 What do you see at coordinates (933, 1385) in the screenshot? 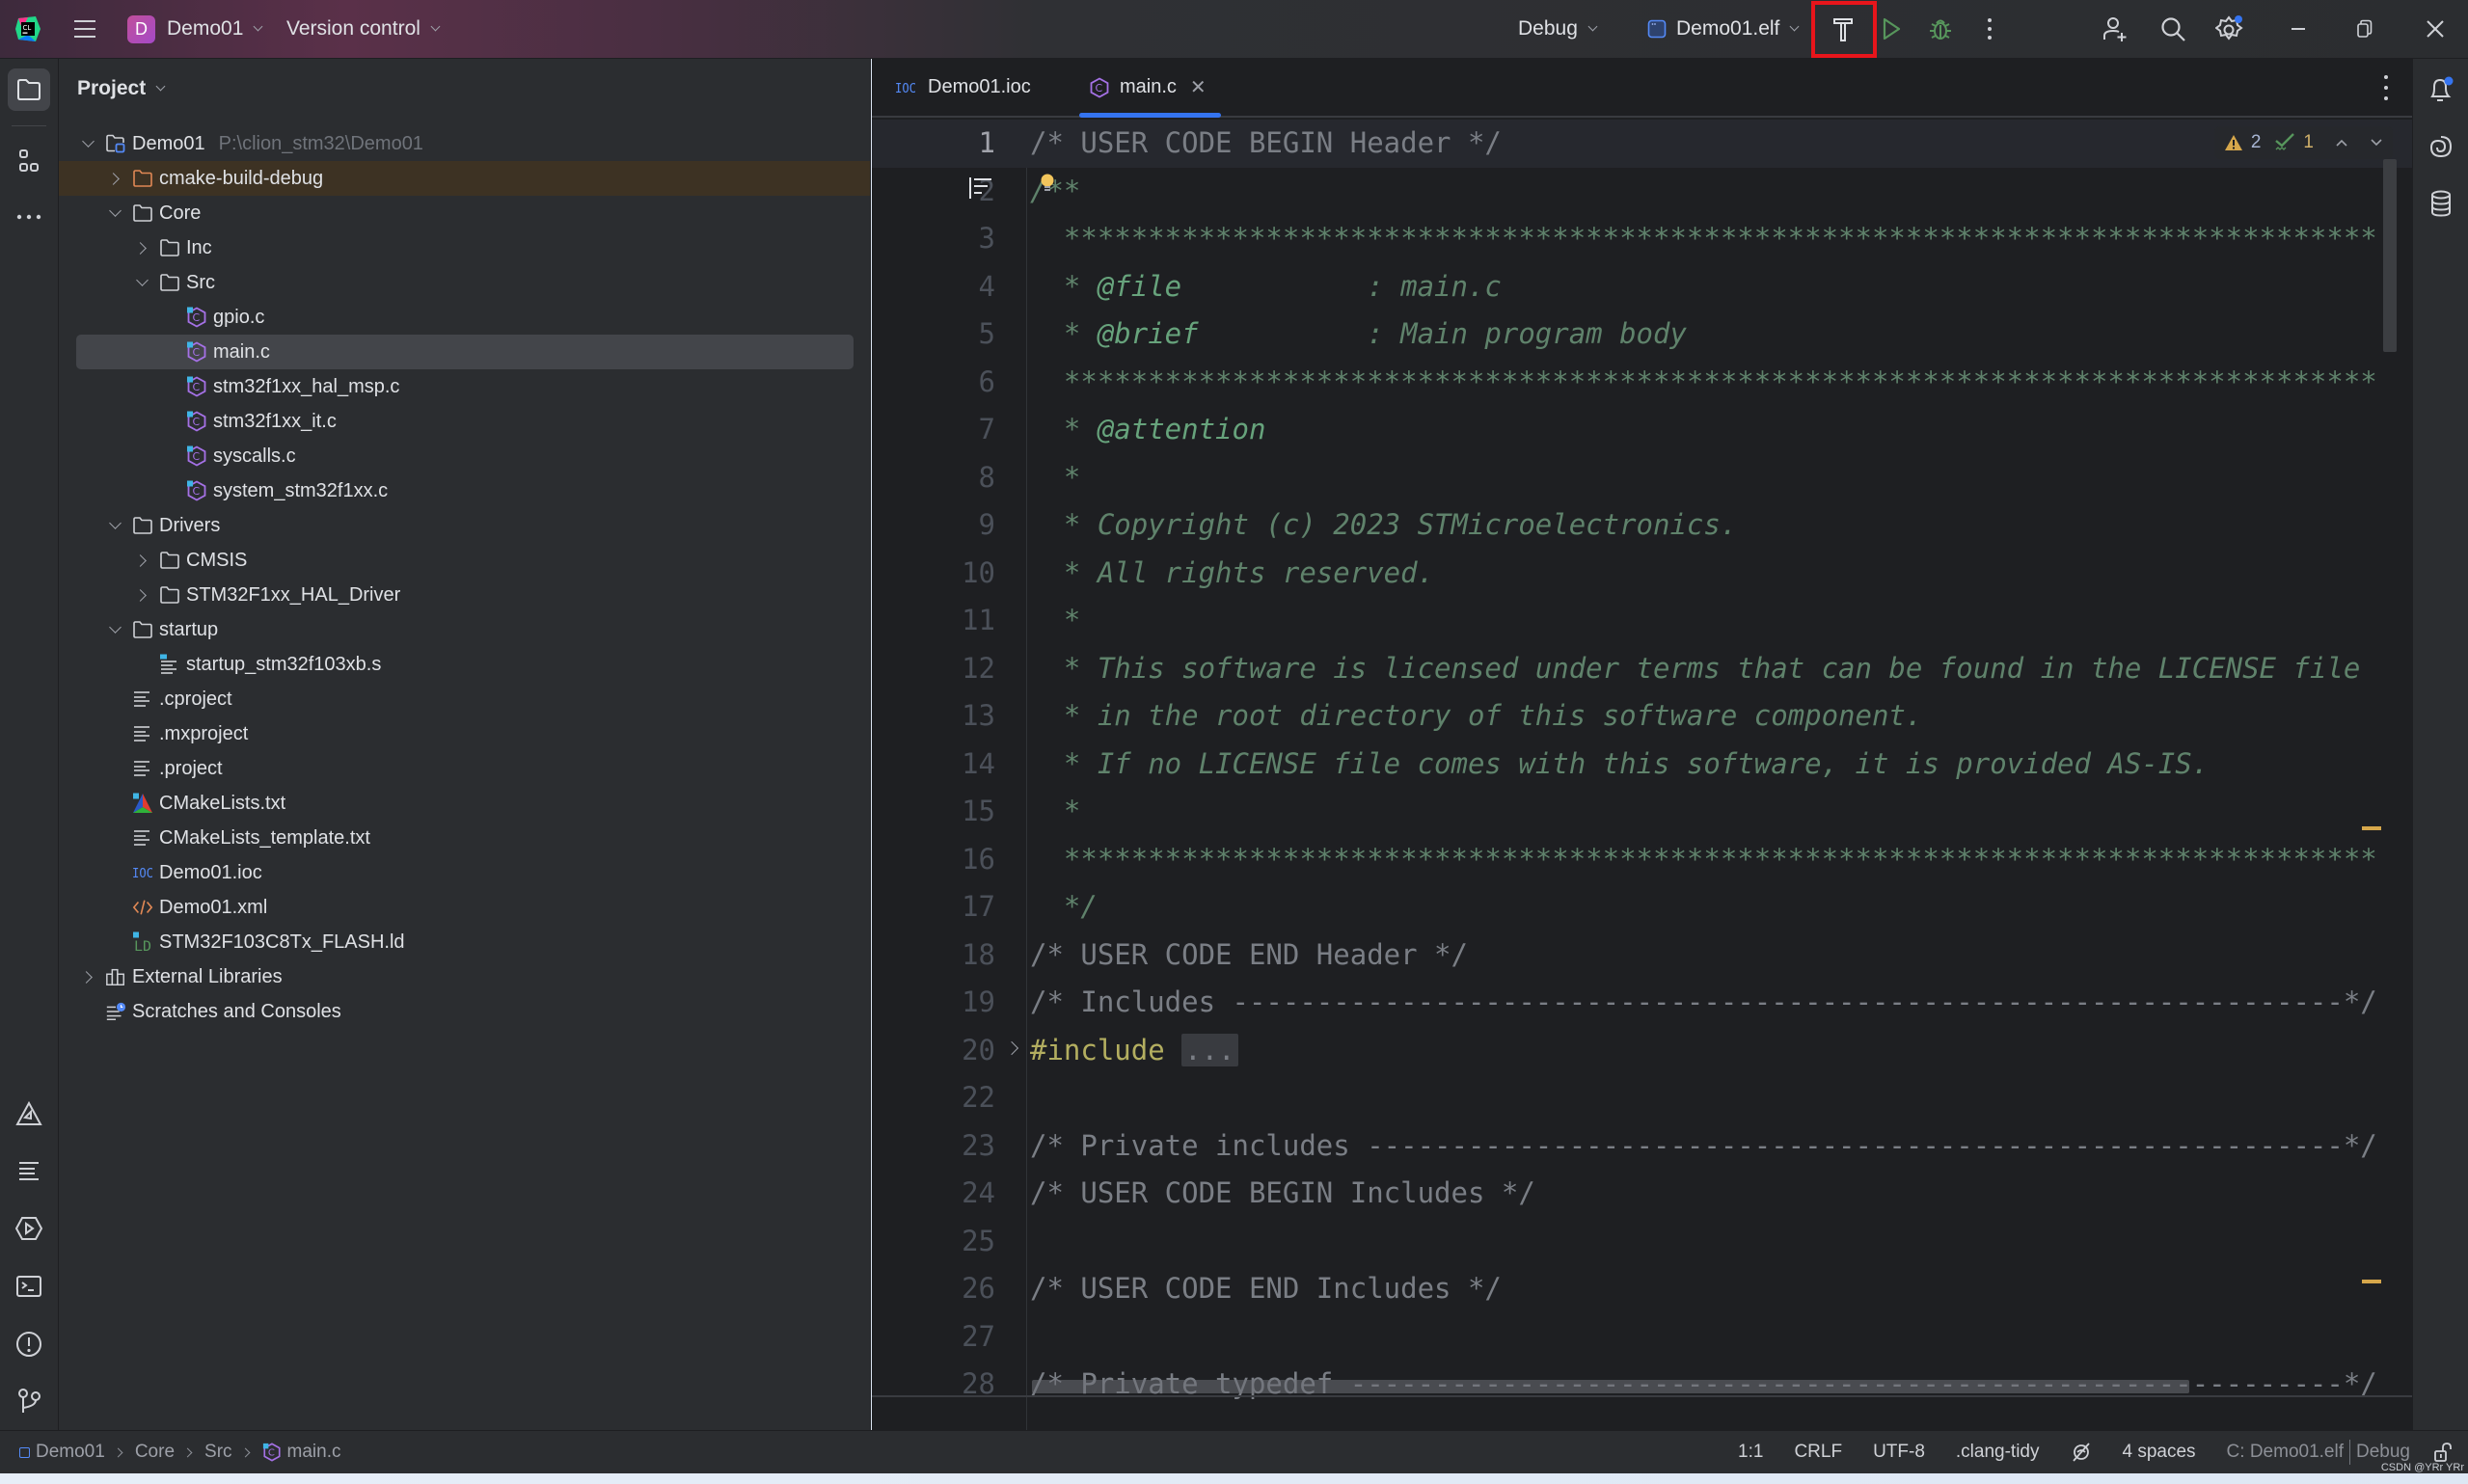
I see `line-number: 28` at bounding box center [933, 1385].